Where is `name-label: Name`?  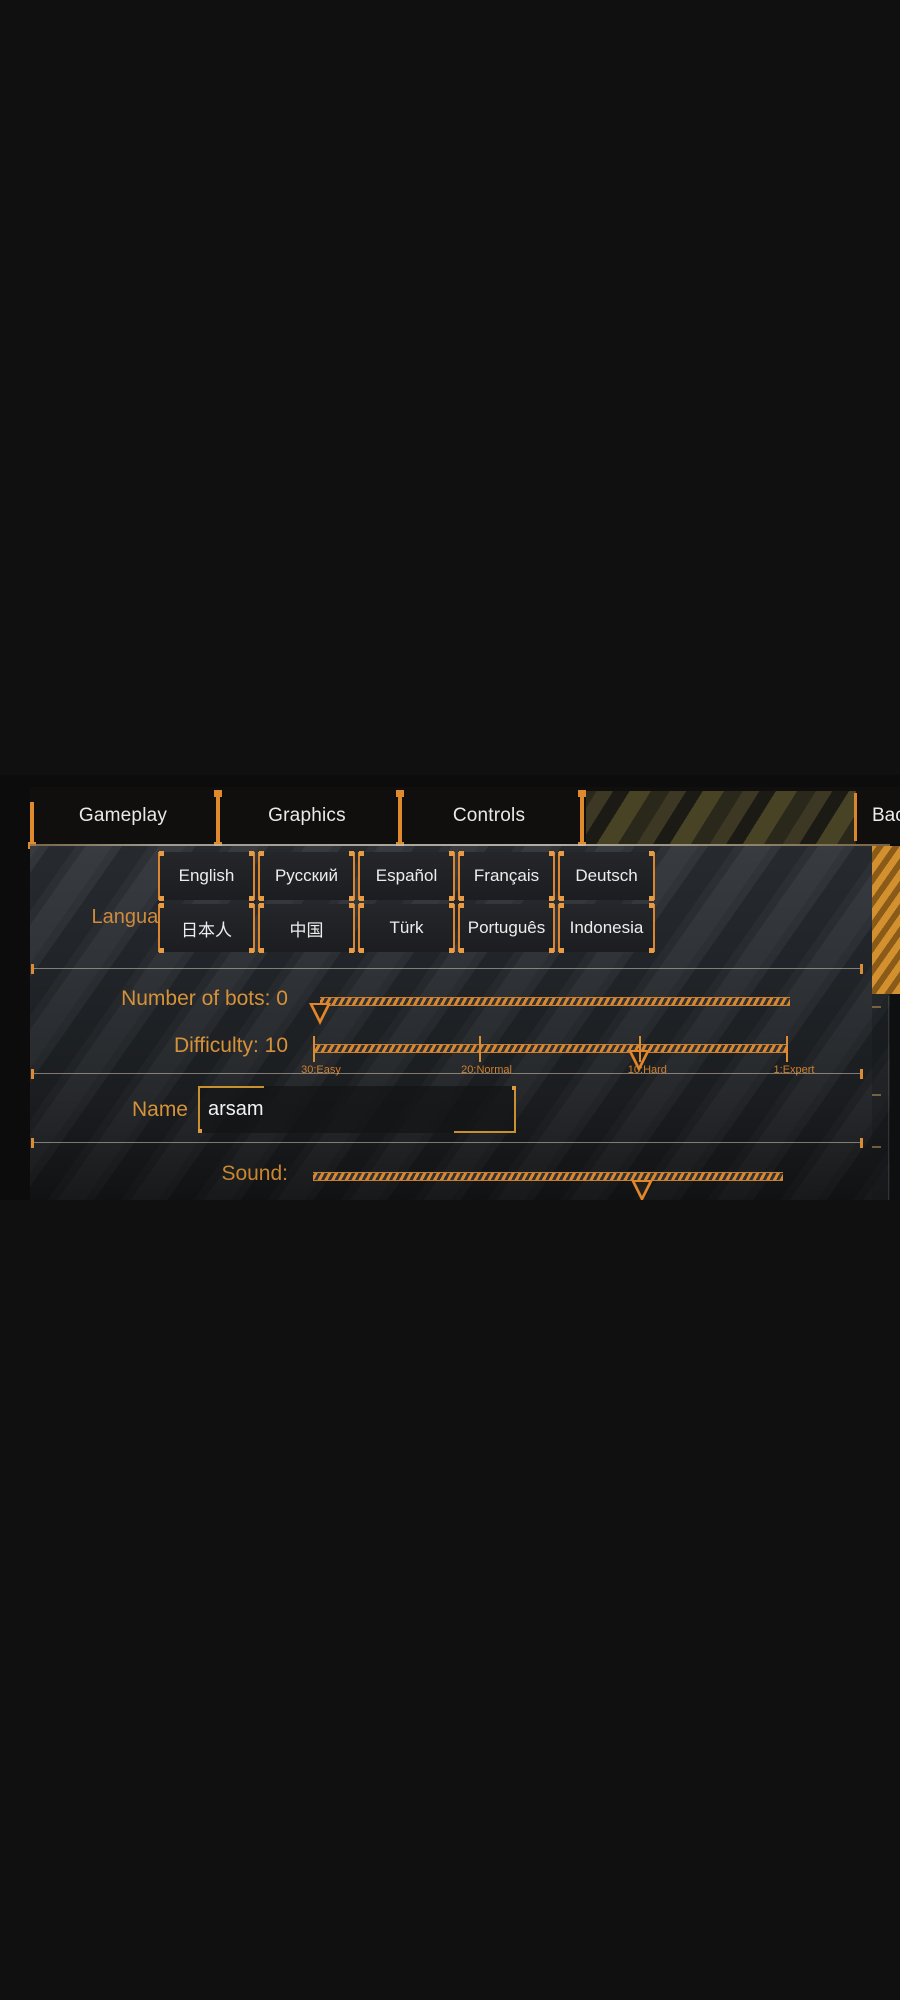
name-label: Name is located at coordinates (159, 1109).